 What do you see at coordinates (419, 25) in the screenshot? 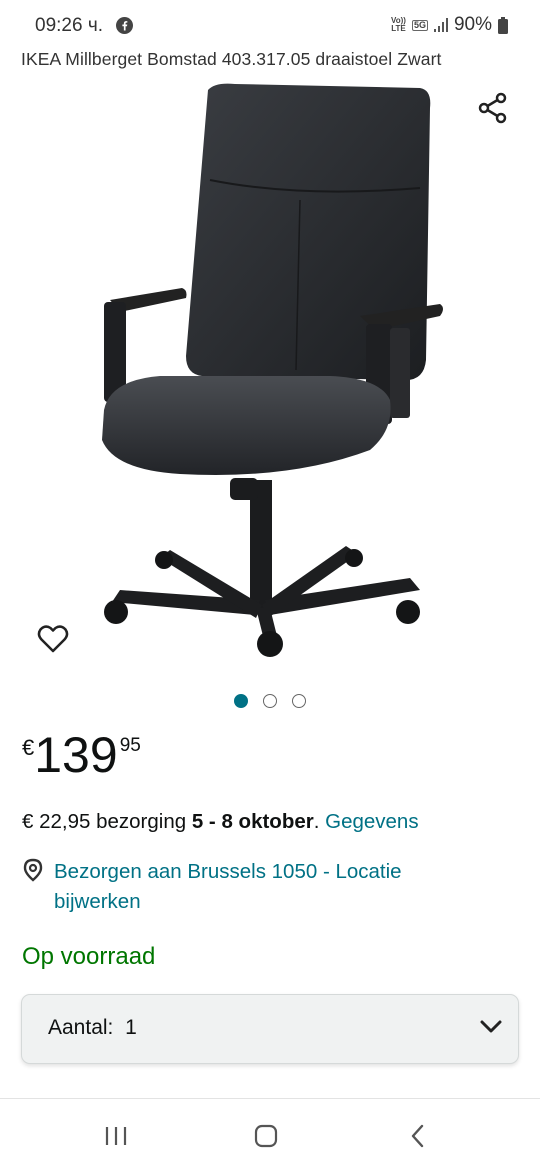
I see `5g-icon: 5G` at bounding box center [419, 25].